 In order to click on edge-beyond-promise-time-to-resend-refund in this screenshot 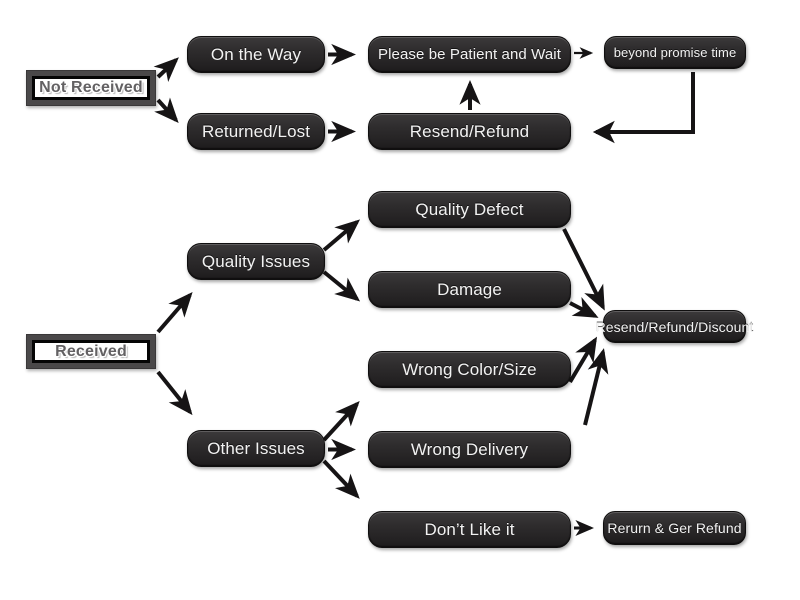, I will do `click(643, 108)`.